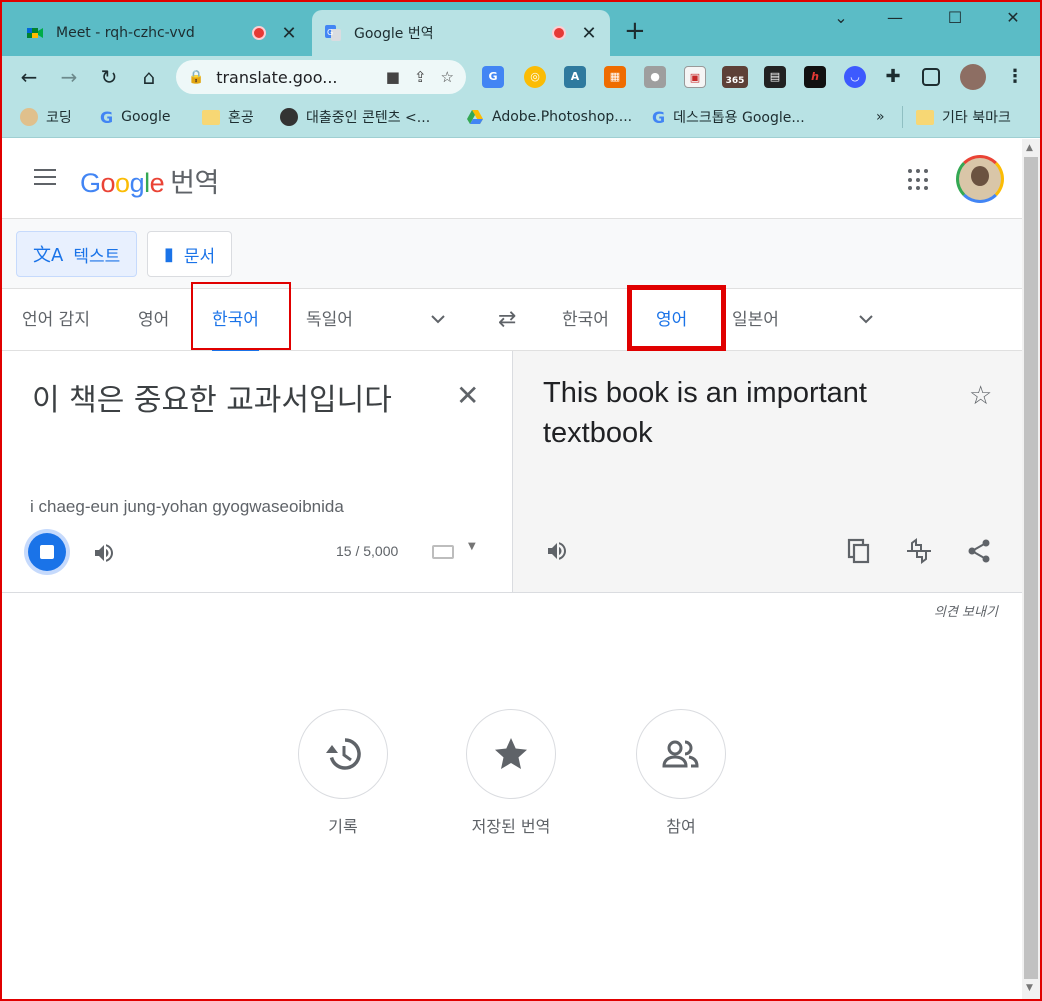  Describe the element at coordinates (149, 77) in the screenshot. I see `home-icon: ⌂` at that location.